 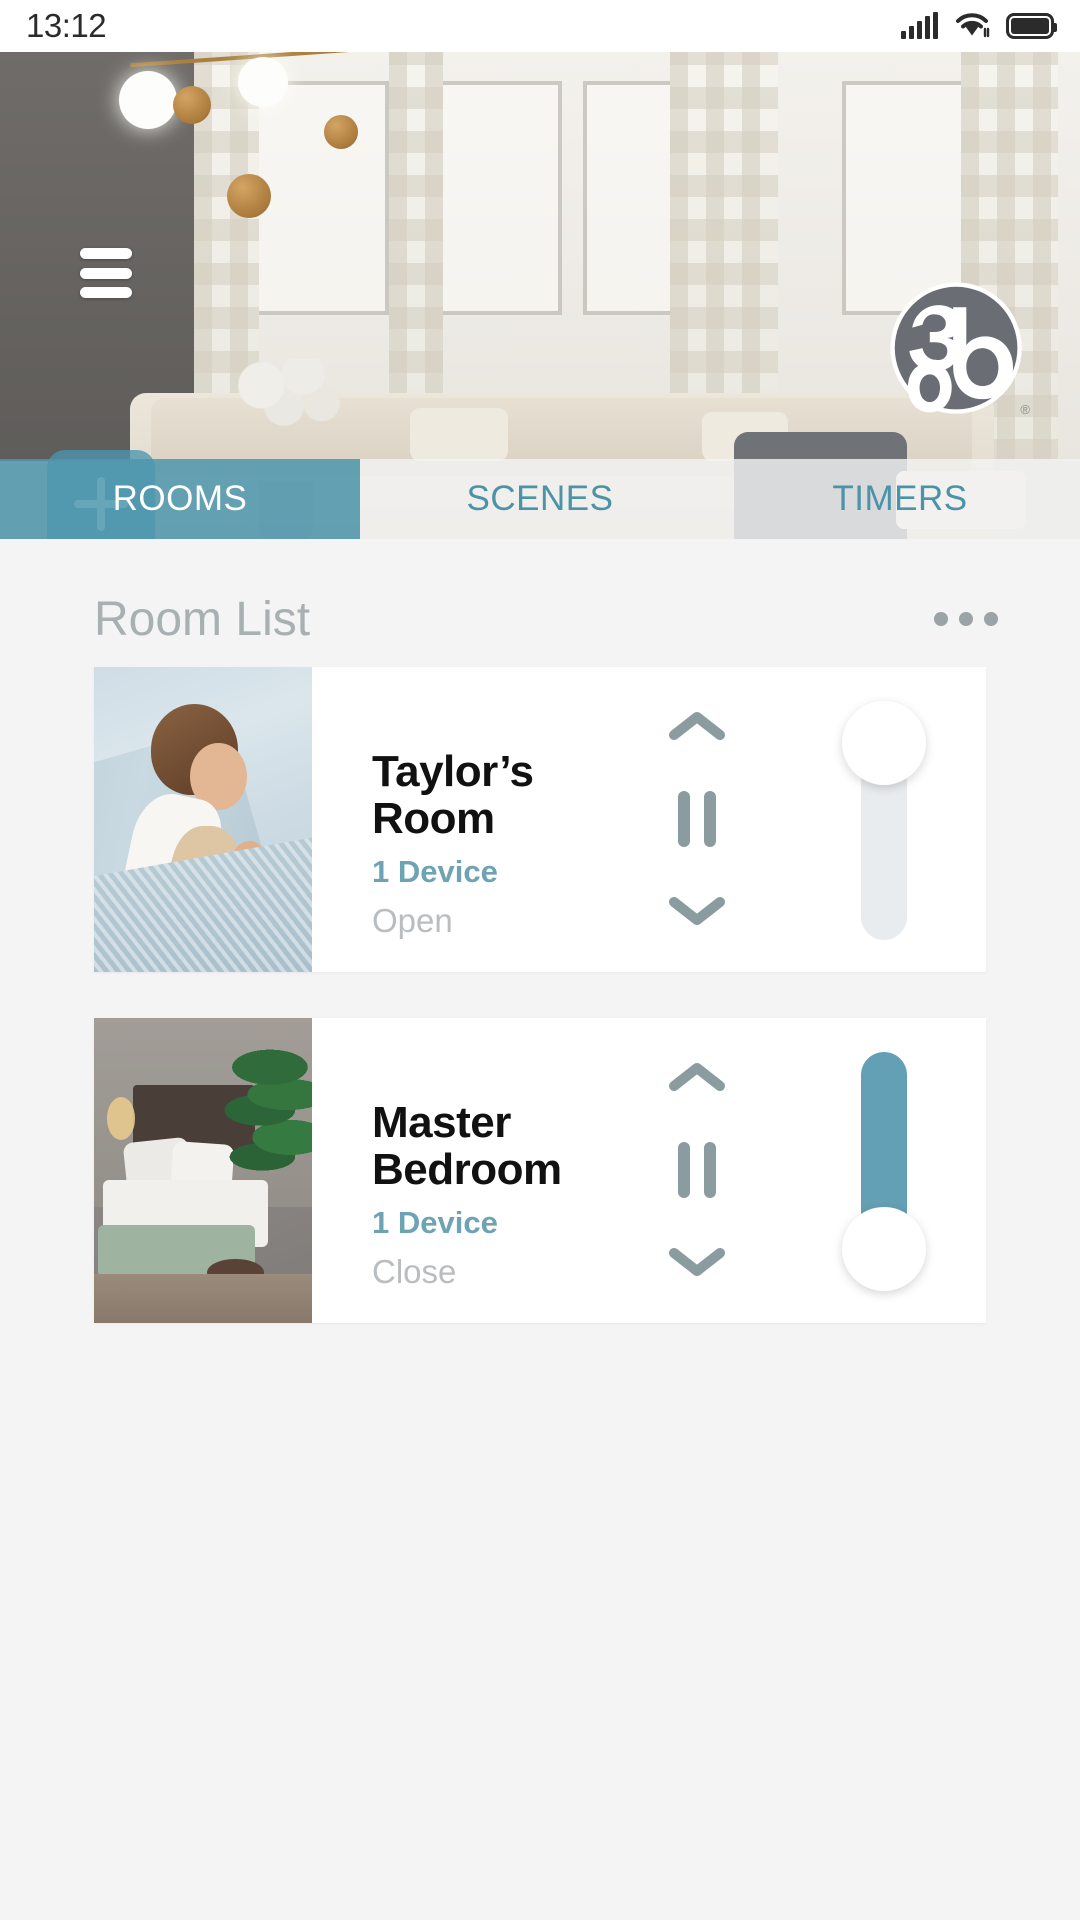 I want to click on room-name: Taylor’s Room, so click(x=453, y=795).